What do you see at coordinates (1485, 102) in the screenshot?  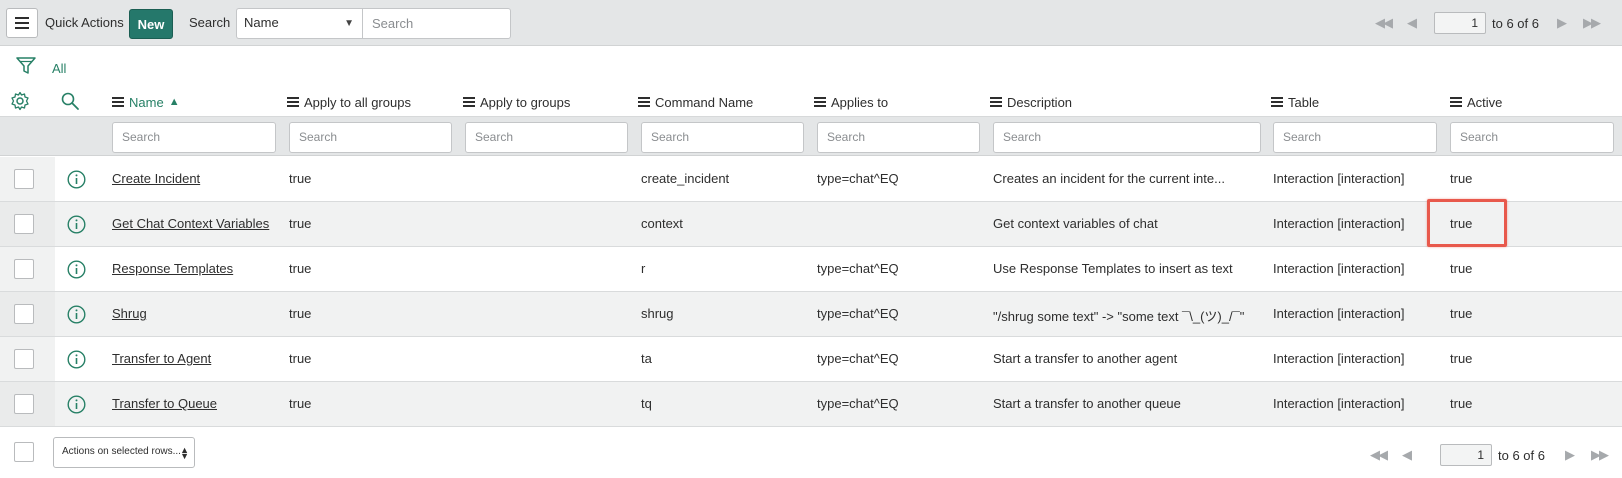 I see `column-label: Active` at bounding box center [1485, 102].